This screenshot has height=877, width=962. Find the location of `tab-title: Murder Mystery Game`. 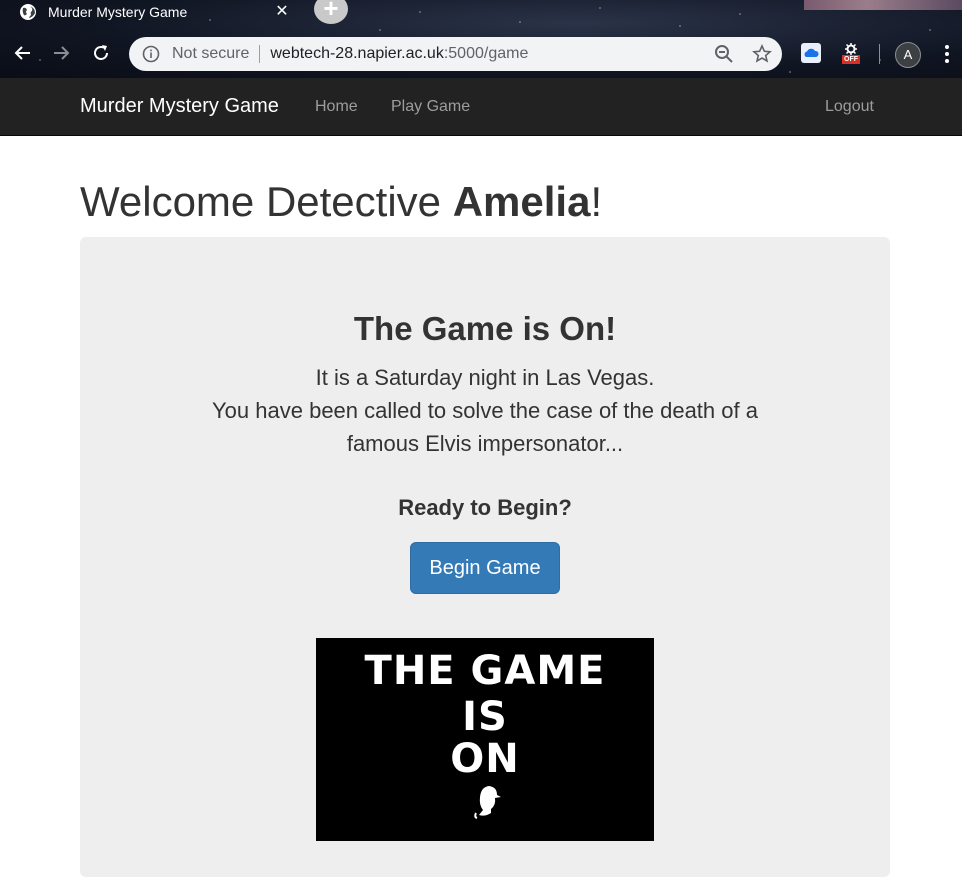

tab-title: Murder Mystery Game is located at coordinates (118, 12).